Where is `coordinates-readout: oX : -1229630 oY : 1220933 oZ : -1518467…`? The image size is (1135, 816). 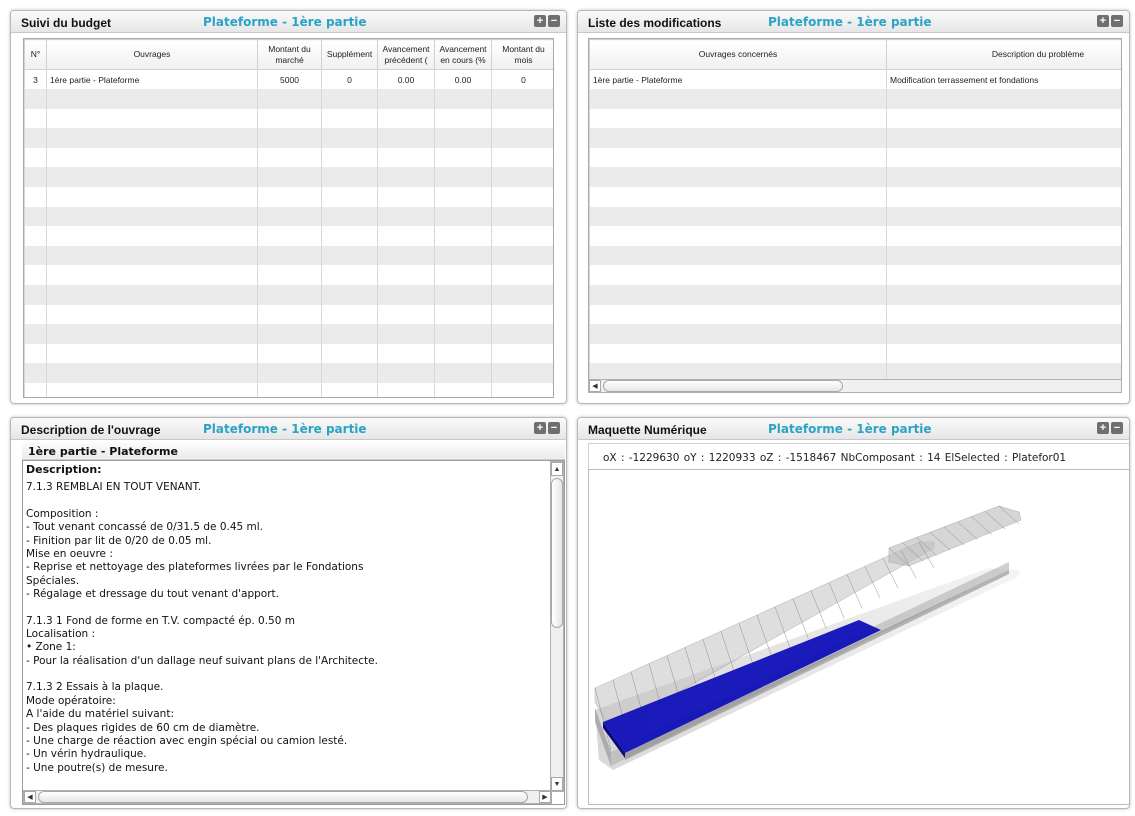 coordinates-readout: oX : -1229630 oY : 1220933 oZ : -1518467… is located at coordinates (858, 456).